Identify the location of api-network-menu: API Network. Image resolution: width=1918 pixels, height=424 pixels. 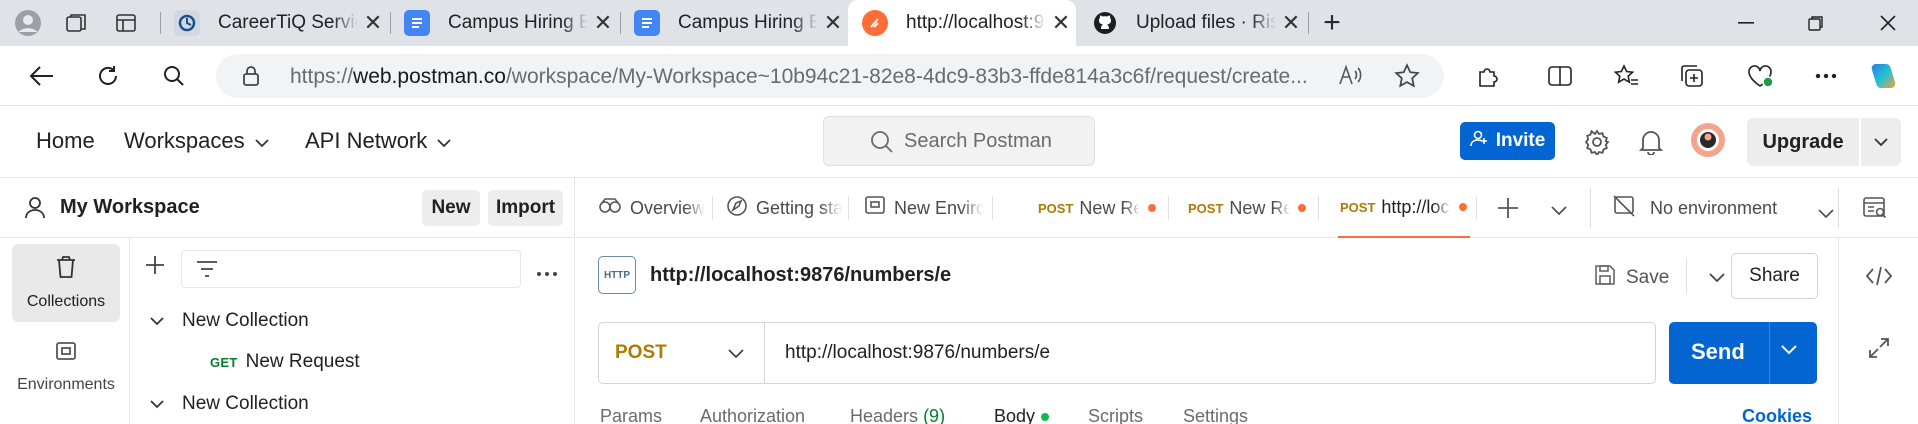
(378, 141).